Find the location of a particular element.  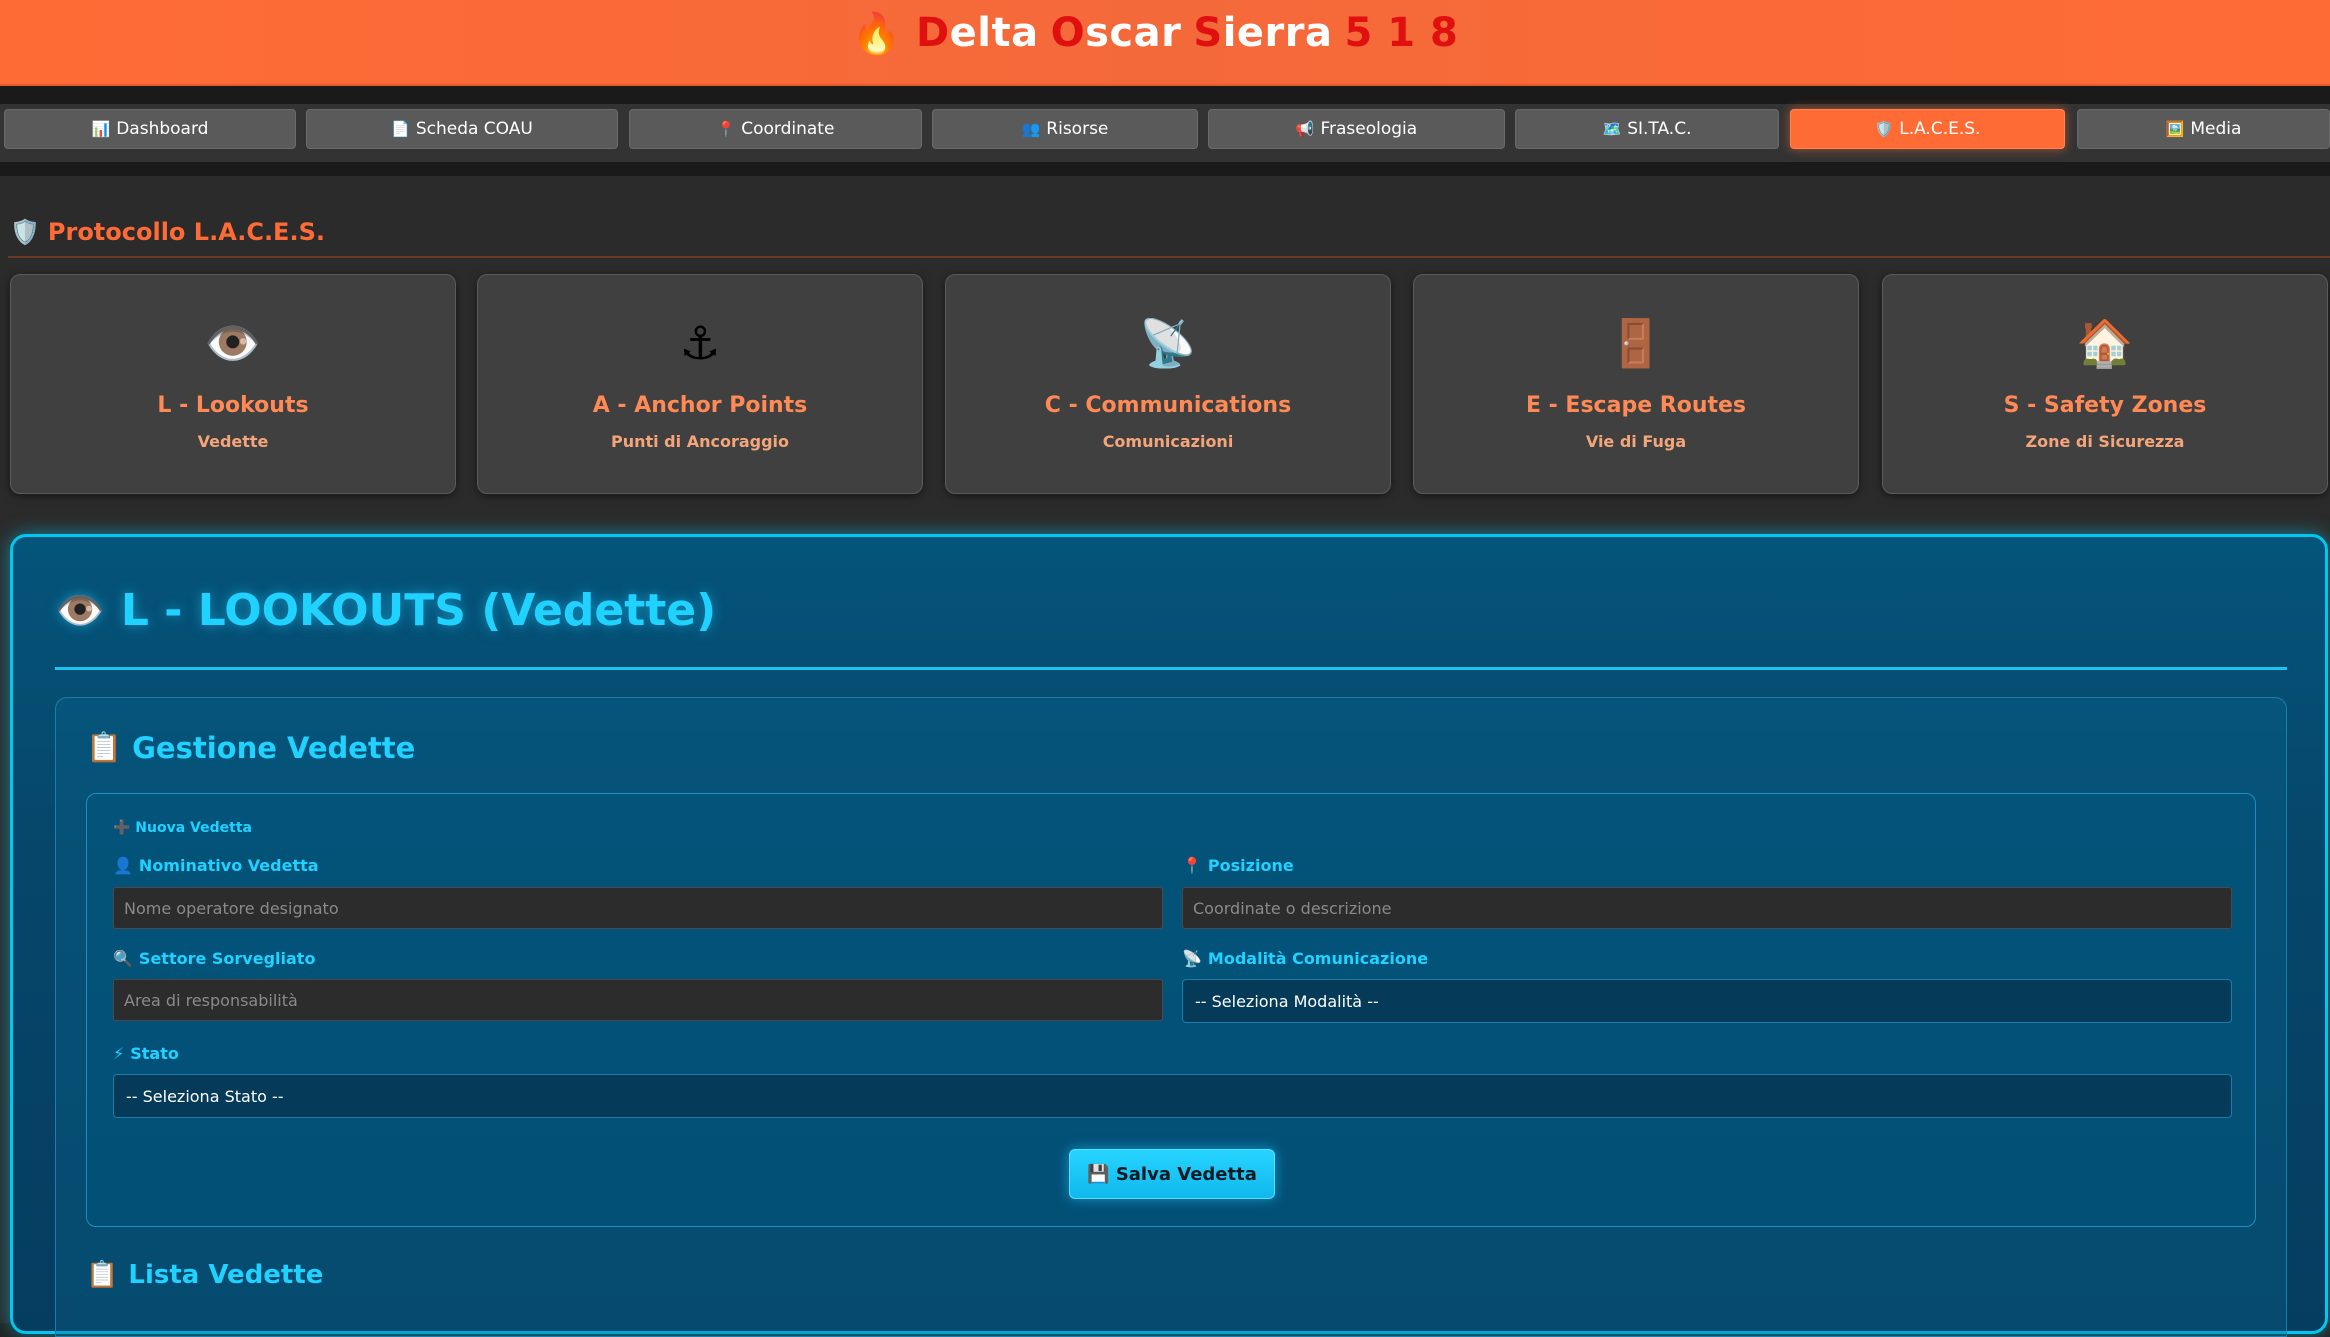

modalita-select: -- Seleziona Modalità -- is located at coordinates (1707, 1001).